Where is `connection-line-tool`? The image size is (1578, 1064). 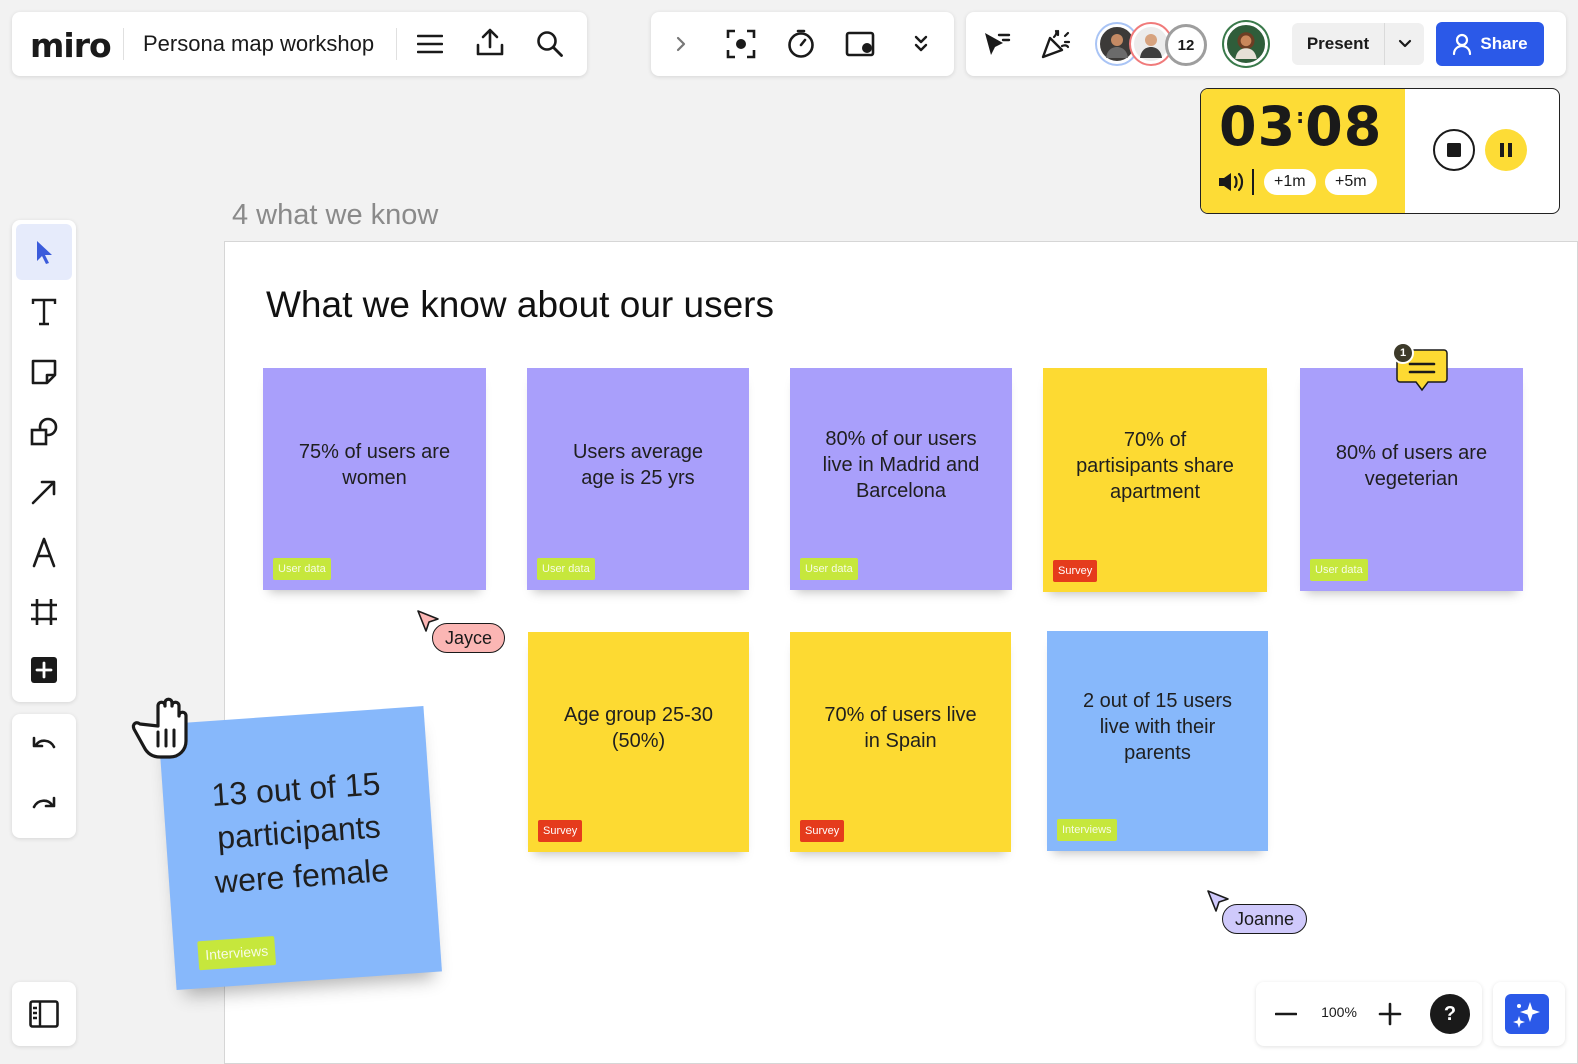 connection-line-tool is located at coordinates (44, 492).